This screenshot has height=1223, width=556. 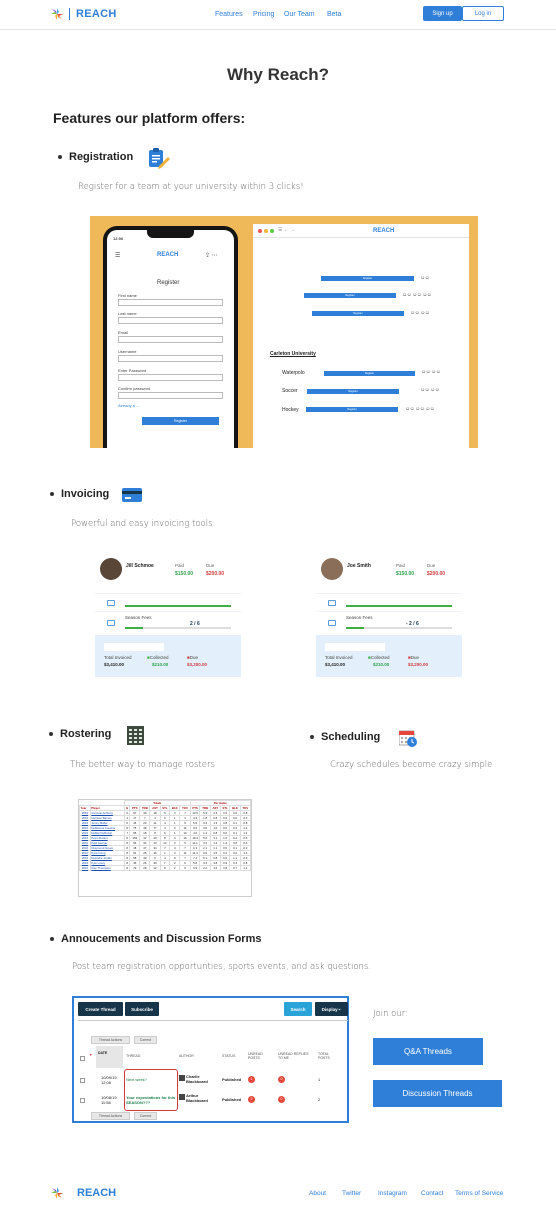 I want to click on column-thread: THREAD, so click(x=133, y=1056).